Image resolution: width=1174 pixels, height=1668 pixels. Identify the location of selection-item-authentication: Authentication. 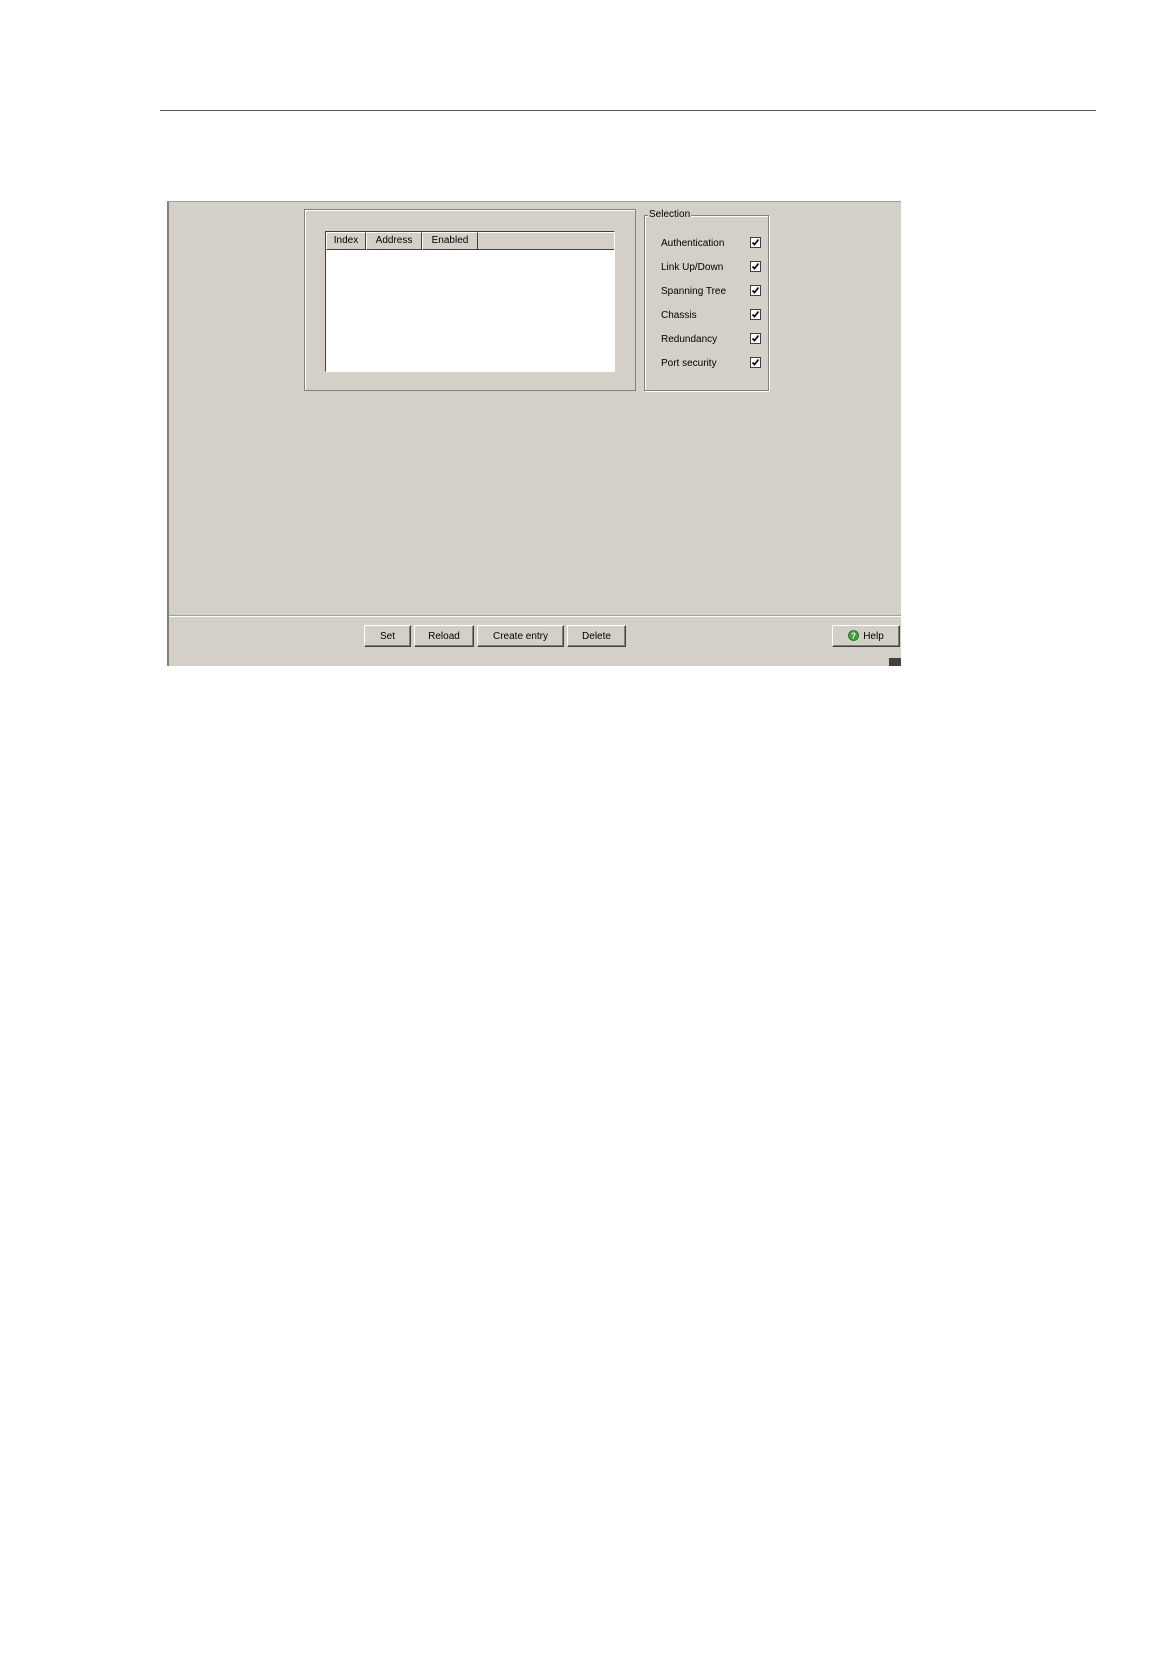
(711, 244).